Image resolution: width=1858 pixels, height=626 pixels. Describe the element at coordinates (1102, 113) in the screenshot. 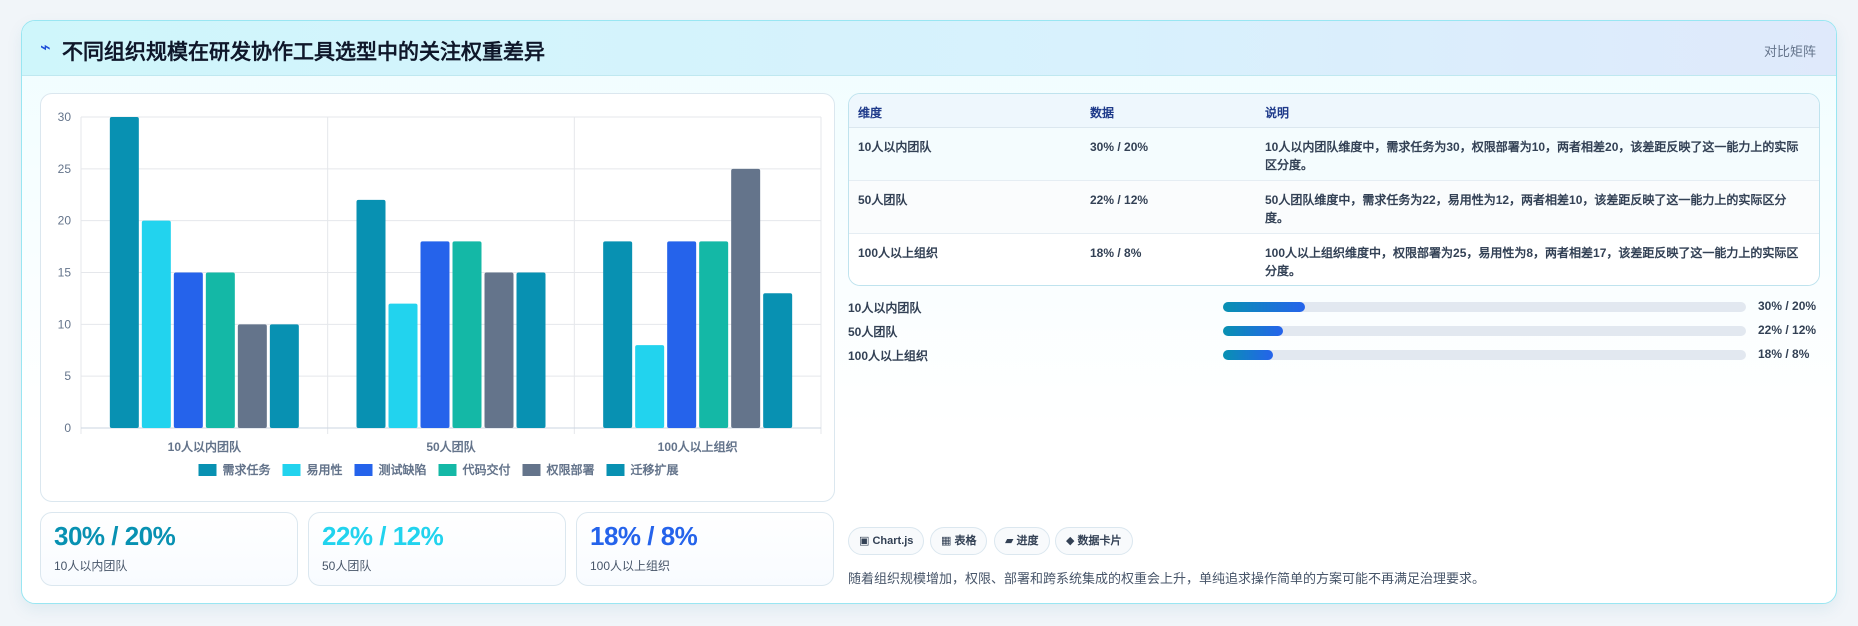

I see `table-header-data: 数据` at that location.